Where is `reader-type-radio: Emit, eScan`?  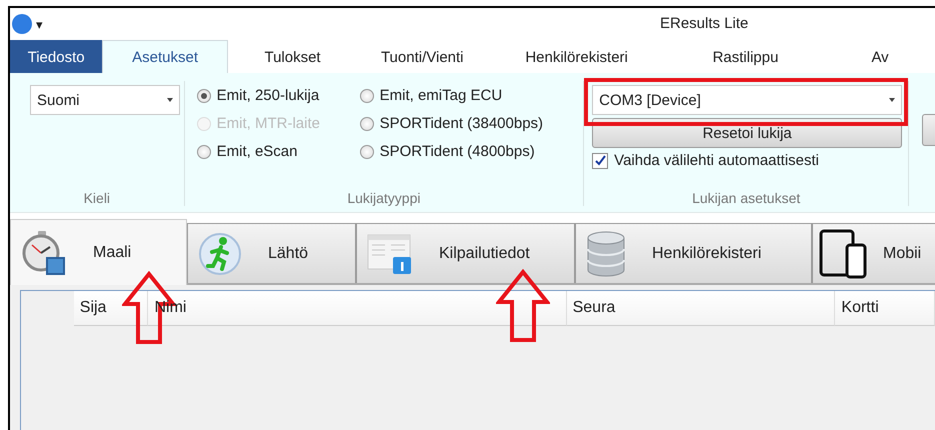
reader-type-radio: Emit, eScan is located at coordinates (278, 151).